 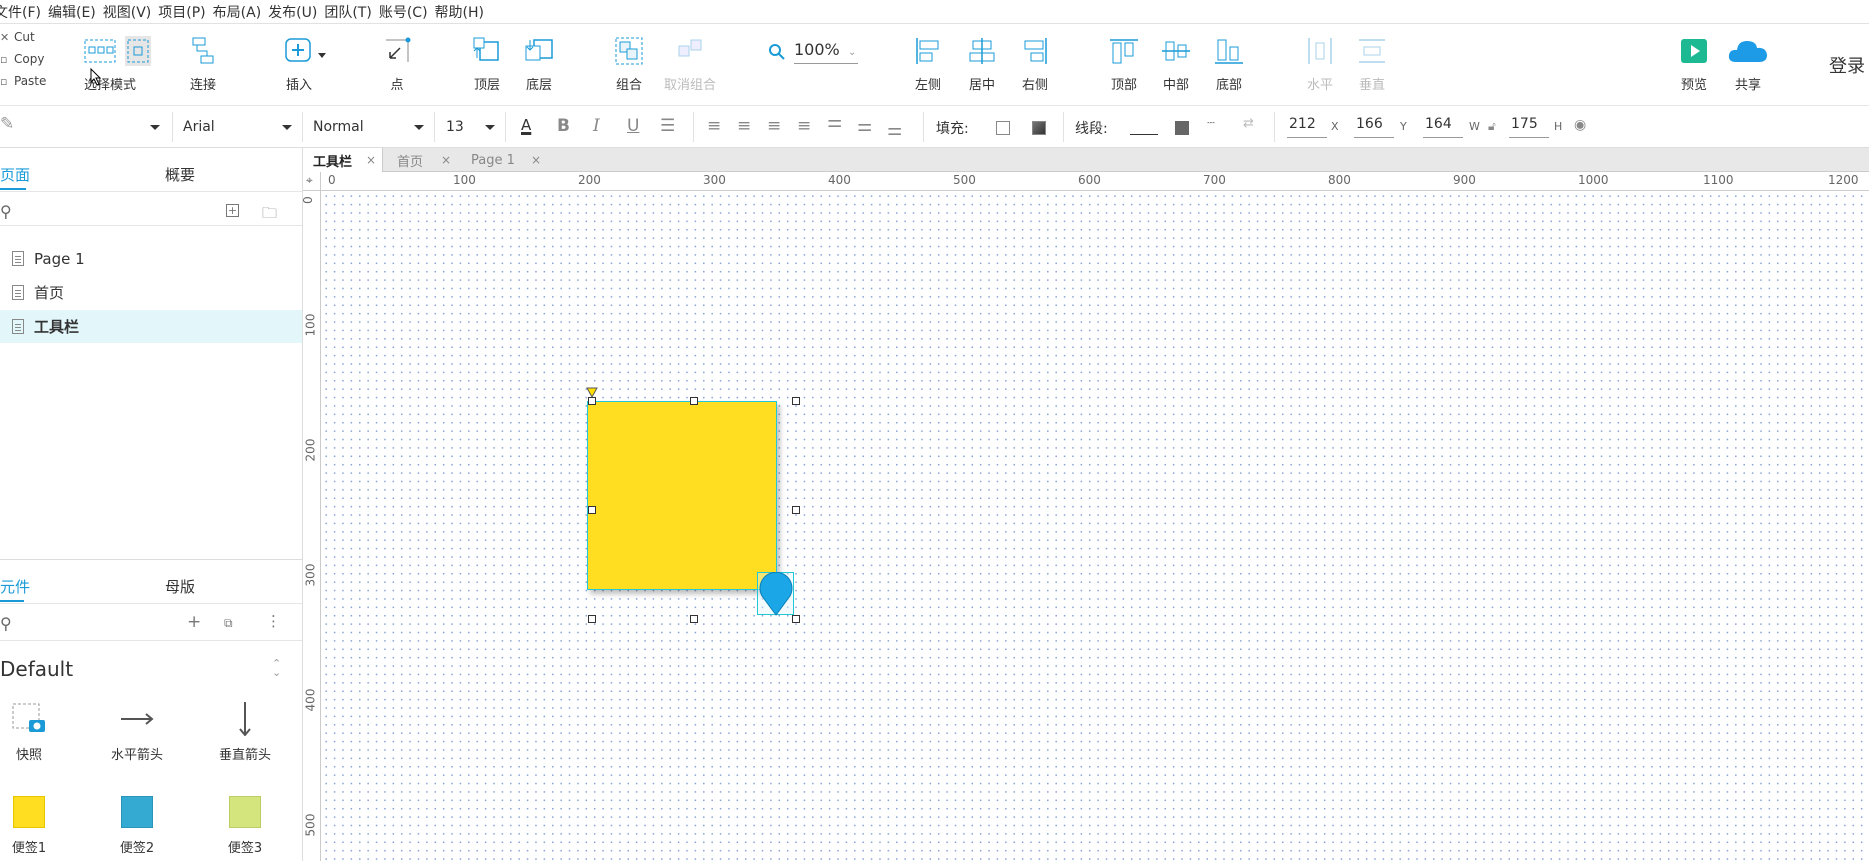 I want to click on widget-vertical-arrow: 垂直箭头, so click(x=245, y=732).